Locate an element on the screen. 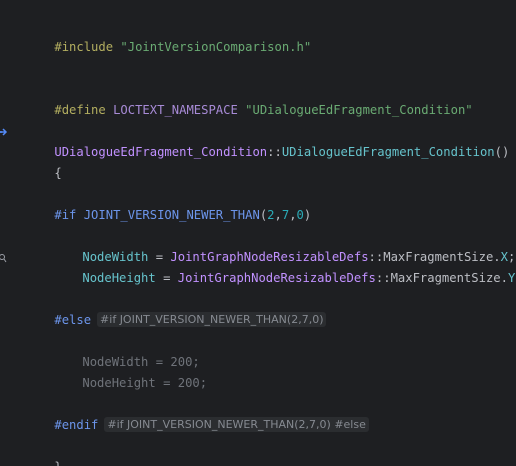 Image resolution: width=516 pixels, height=466 pixels. code-line-if: #if JOINT_VERSION_NEWER_THAN(2,7,0) is located at coordinates (168, 203).